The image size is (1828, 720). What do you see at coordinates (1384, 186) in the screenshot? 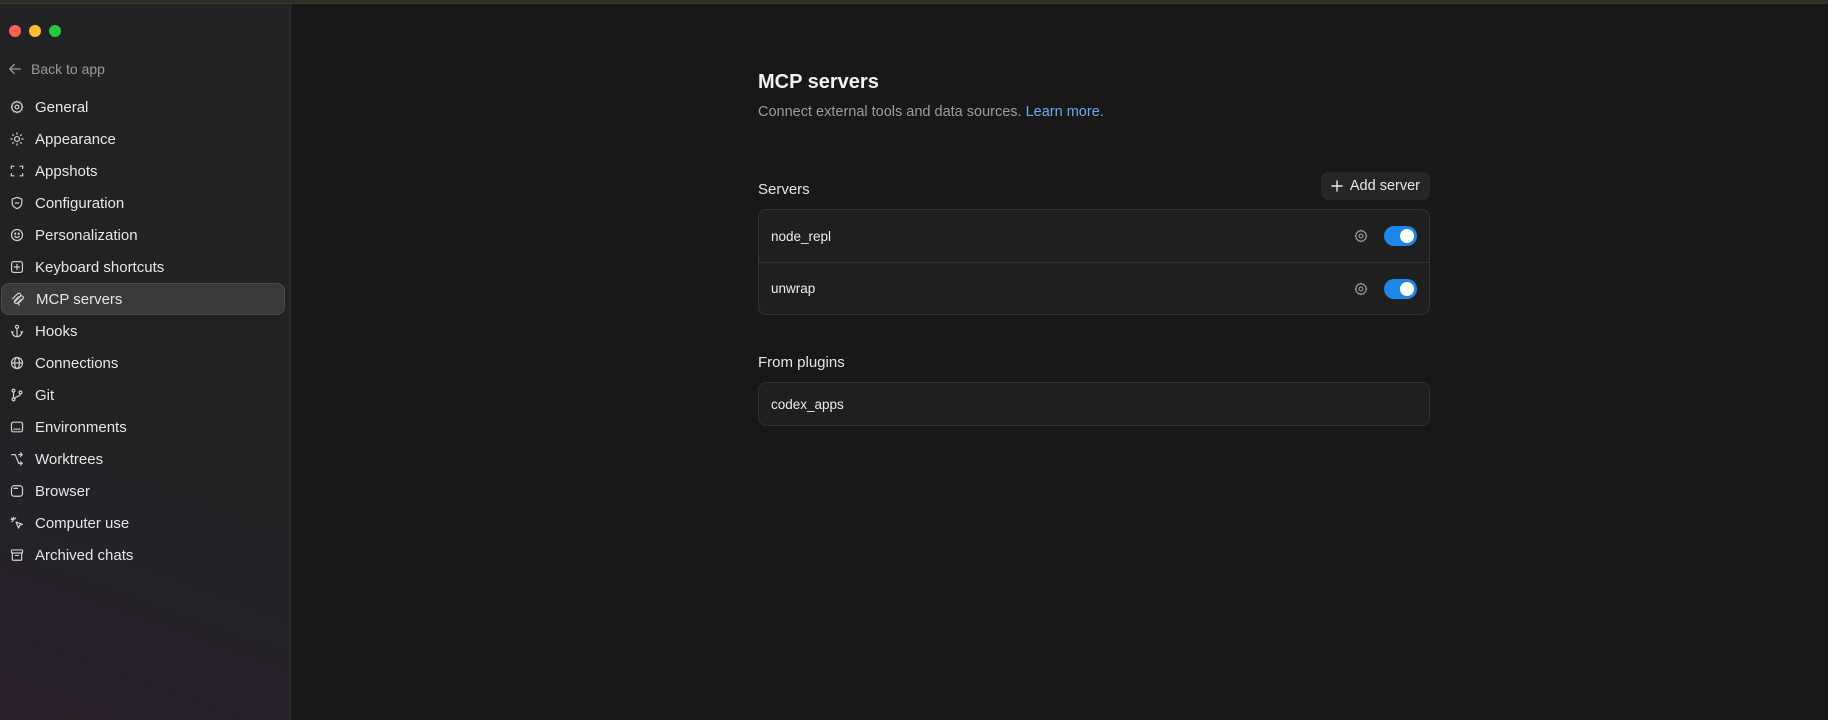
I see `add-server-label: Add server` at bounding box center [1384, 186].